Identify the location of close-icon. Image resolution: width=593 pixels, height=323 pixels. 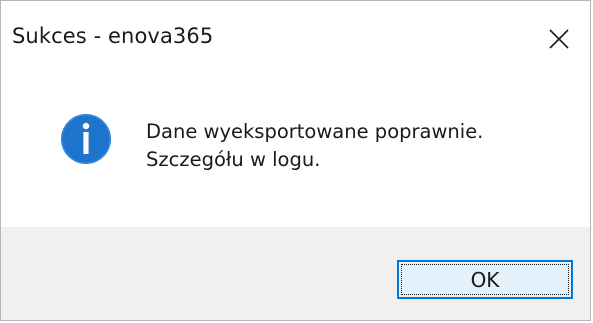
(559, 39).